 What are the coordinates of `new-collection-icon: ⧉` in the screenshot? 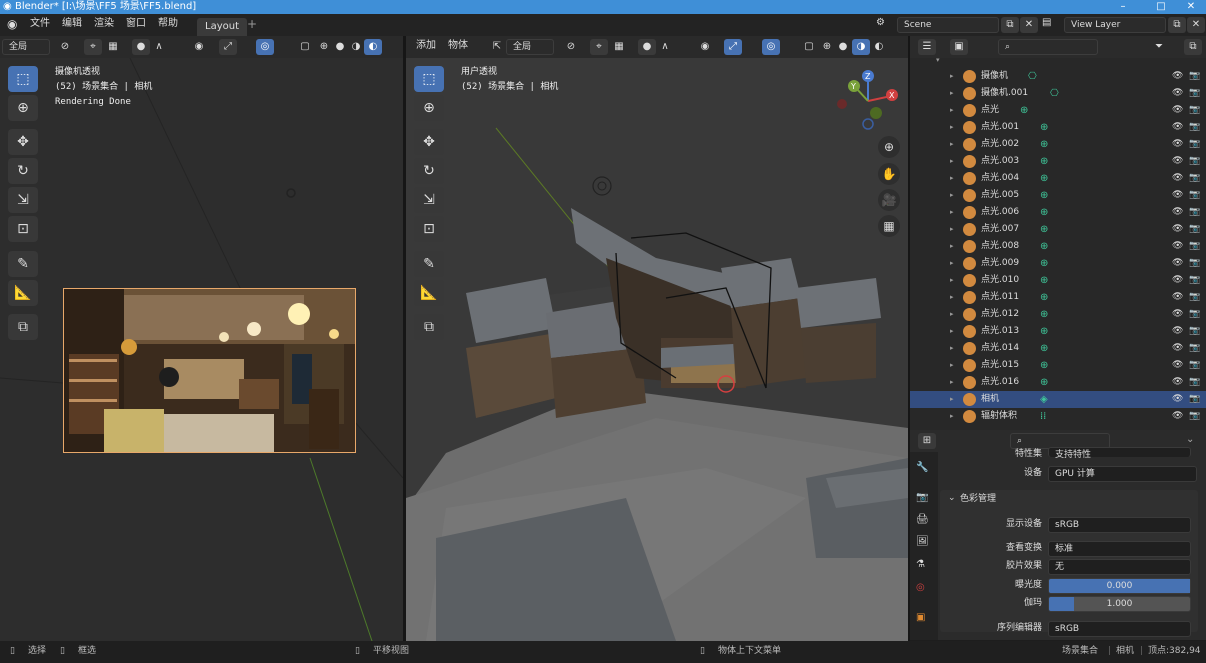 It's located at (1193, 47).